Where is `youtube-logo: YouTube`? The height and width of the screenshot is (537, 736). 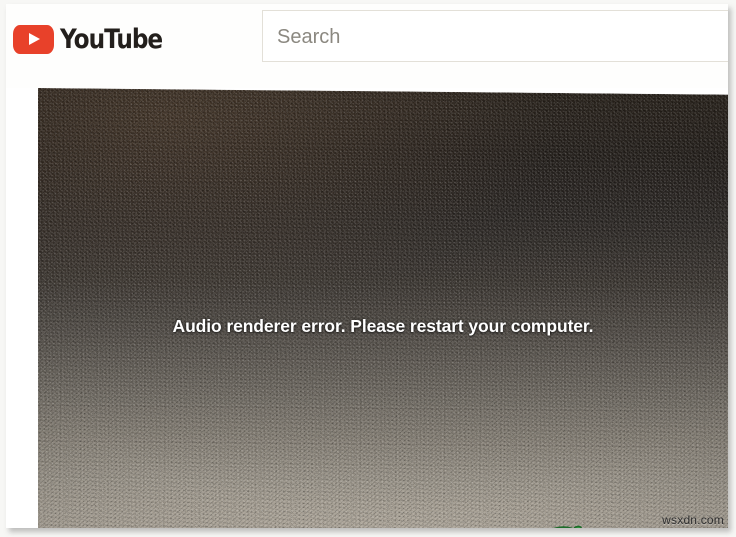 youtube-logo: YouTube is located at coordinates (96, 39).